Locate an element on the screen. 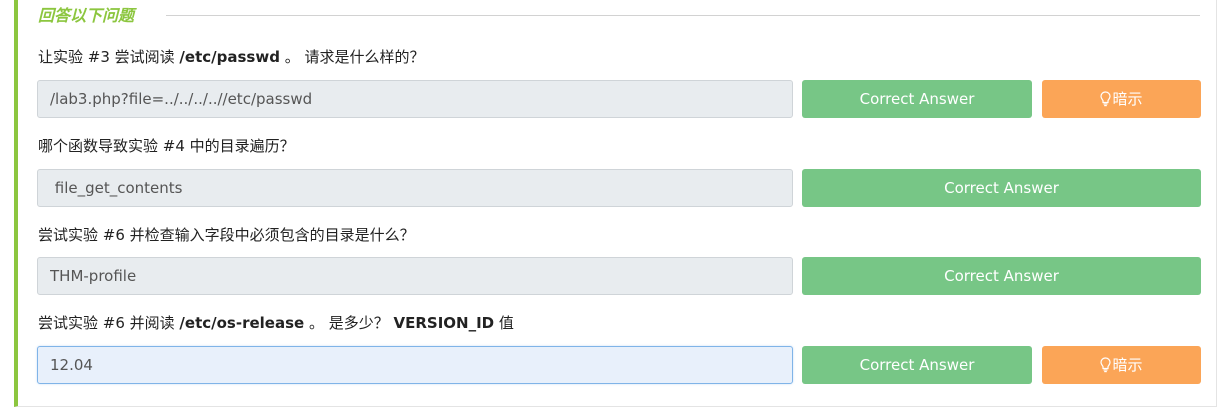 This screenshot has height=415, width=1231. question-2-answer-input is located at coordinates (415, 188).